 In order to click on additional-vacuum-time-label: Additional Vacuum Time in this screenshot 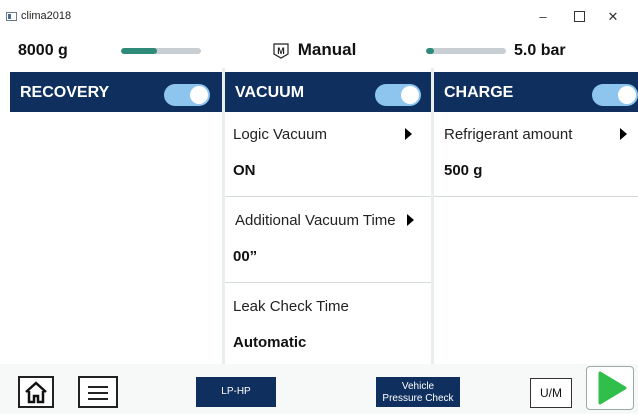, I will do `click(315, 220)`.